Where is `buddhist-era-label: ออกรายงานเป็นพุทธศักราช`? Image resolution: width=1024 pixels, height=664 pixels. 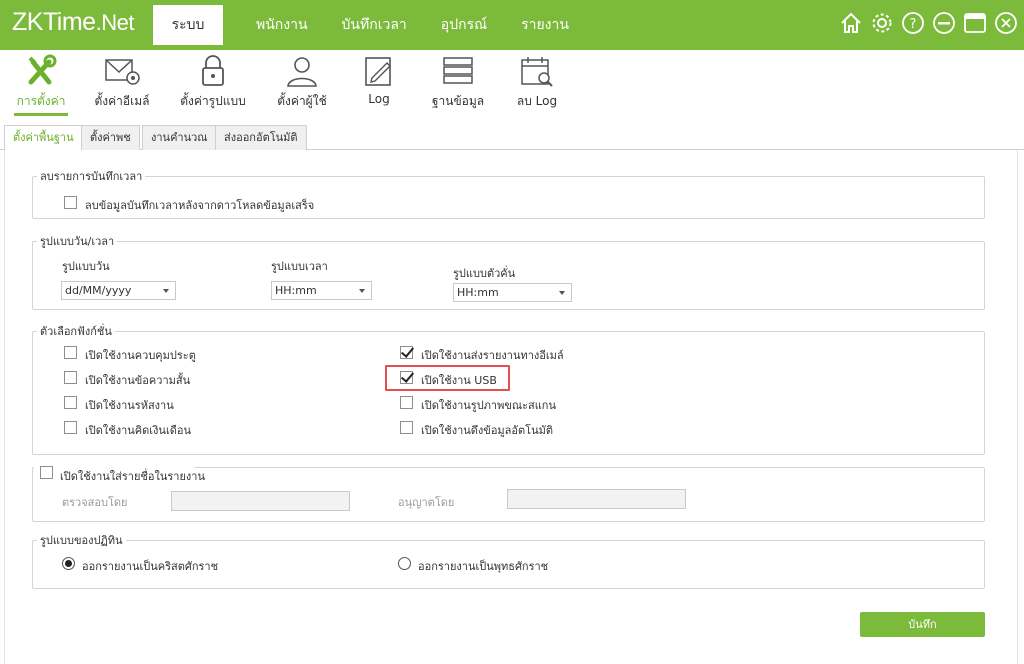 buddhist-era-label: ออกรายงานเป็นพุทธศักราช is located at coordinates (483, 566).